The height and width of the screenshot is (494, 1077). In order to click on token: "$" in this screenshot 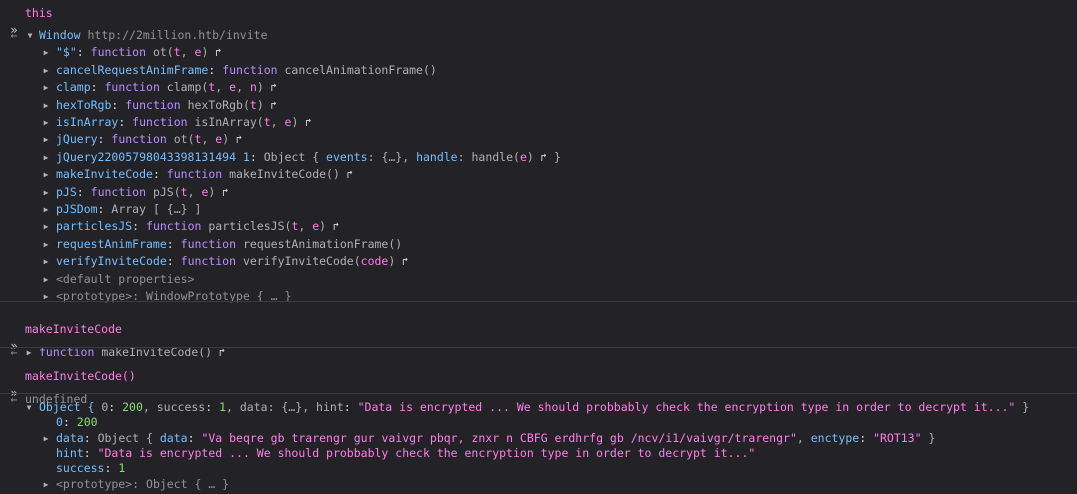, I will do `click(66, 52)`.